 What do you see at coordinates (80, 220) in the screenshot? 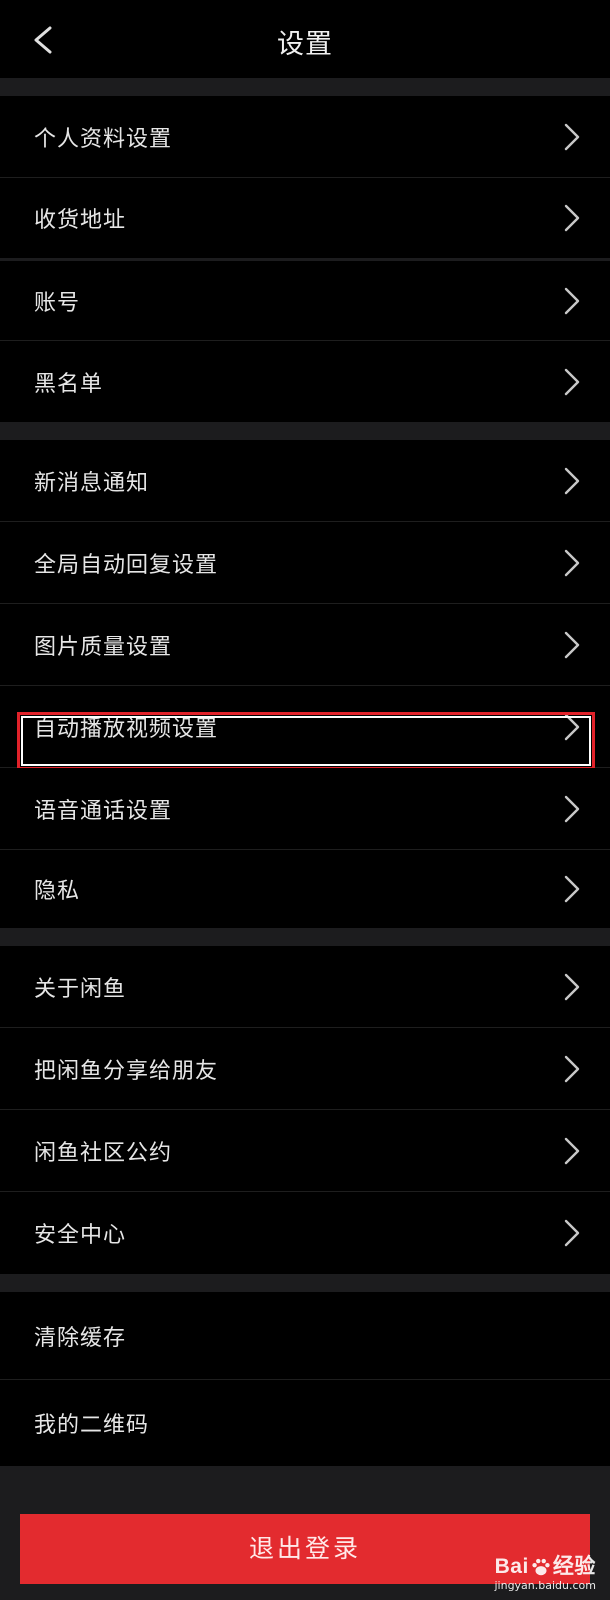
I see `settings-item-label: 收货地址` at bounding box center [80, 220].